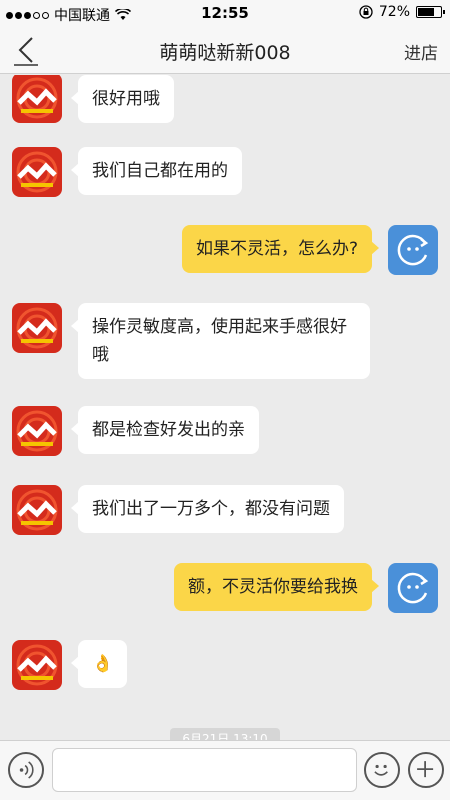  What do you see at coordinates (382, 770) in the screenshot?
I see `emoji-icon` at bounding box center [382, 770].